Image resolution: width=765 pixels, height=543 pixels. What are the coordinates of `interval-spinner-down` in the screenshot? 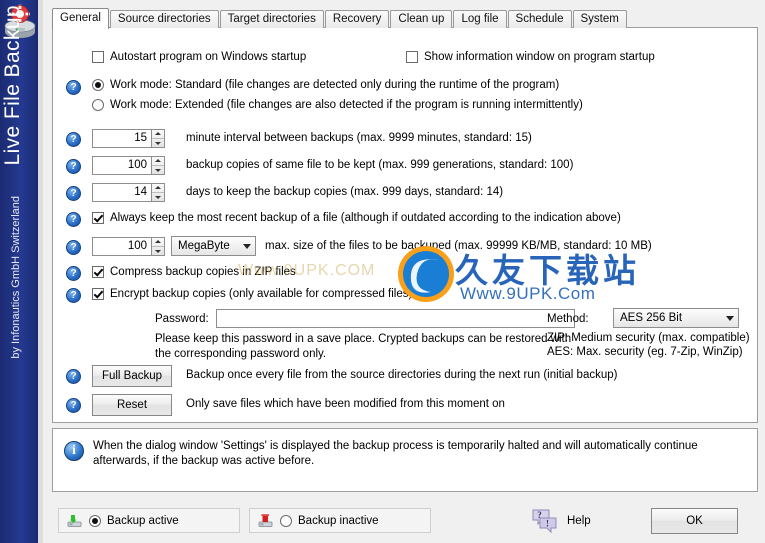 It's located at (158, 143).